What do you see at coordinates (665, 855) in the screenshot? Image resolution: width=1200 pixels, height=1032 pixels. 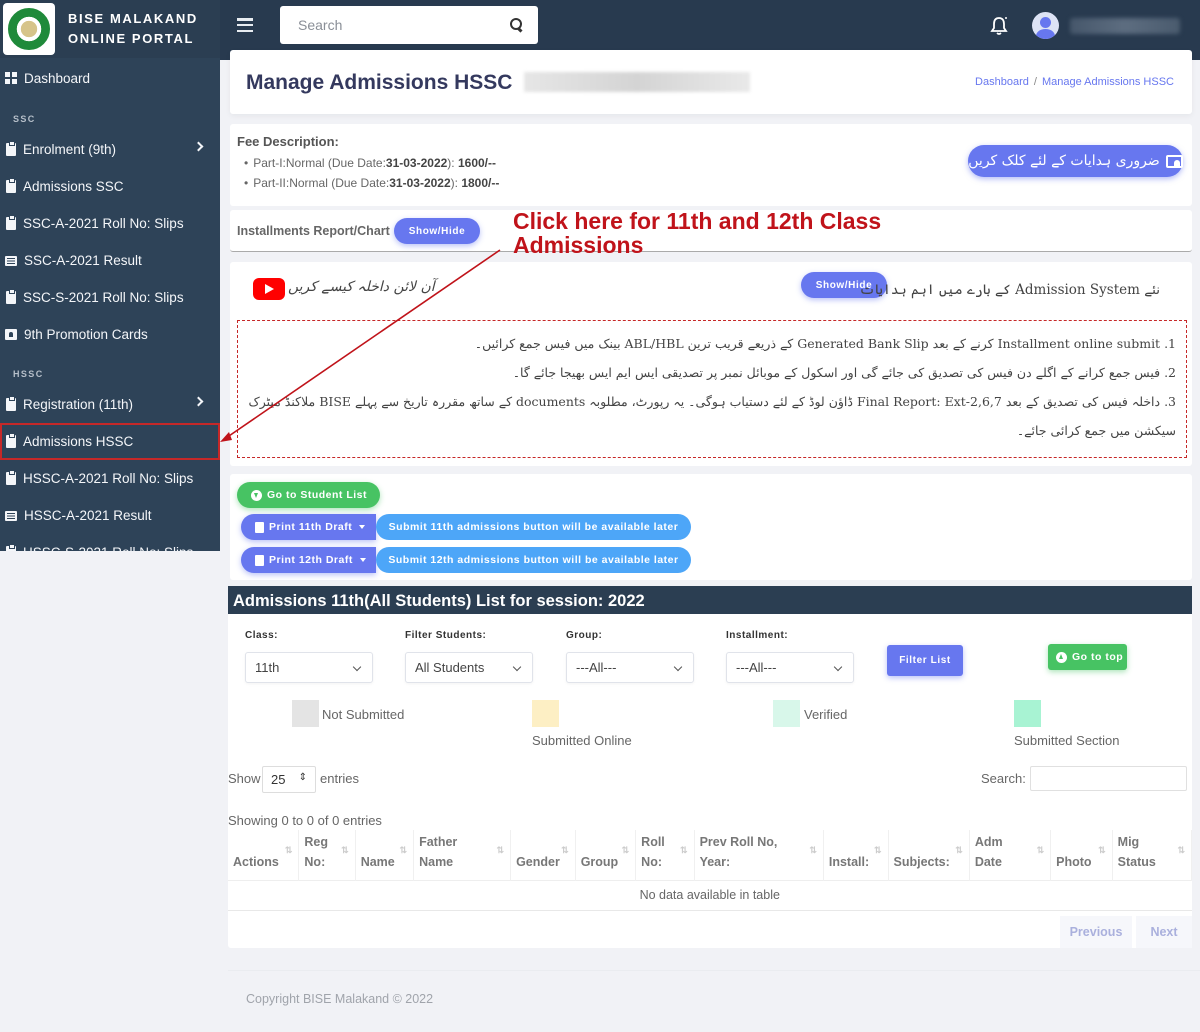 I see `column-header: Roll No: ⇅` at bounding box center [665, 855].